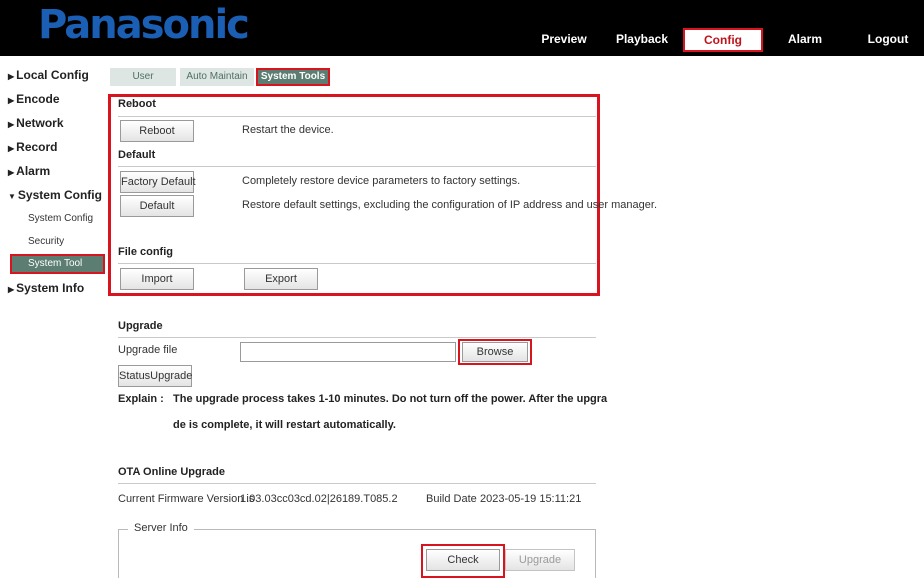  I want to click on build-date-value: 2023-05-19 15:11:21, so click(531, 499).